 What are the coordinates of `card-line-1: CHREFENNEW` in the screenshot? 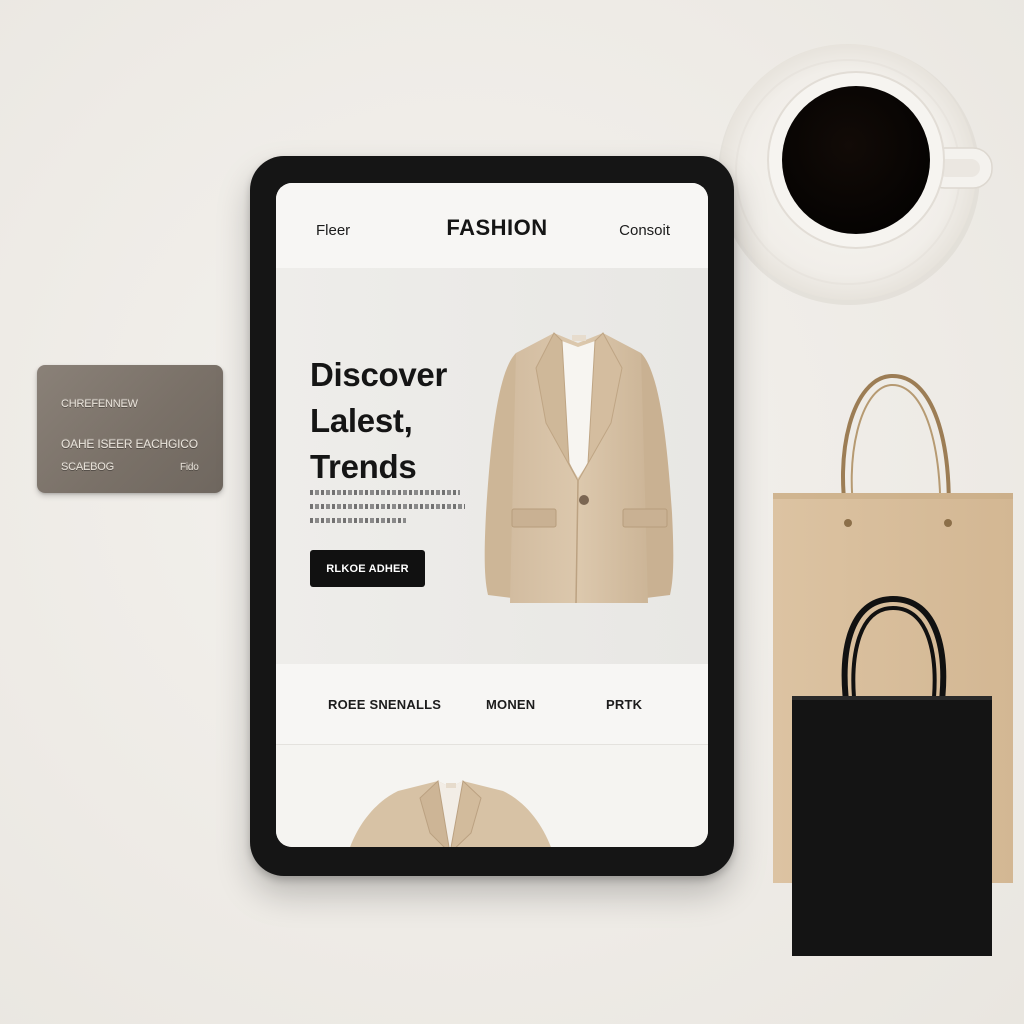 It's located at (99, 404).